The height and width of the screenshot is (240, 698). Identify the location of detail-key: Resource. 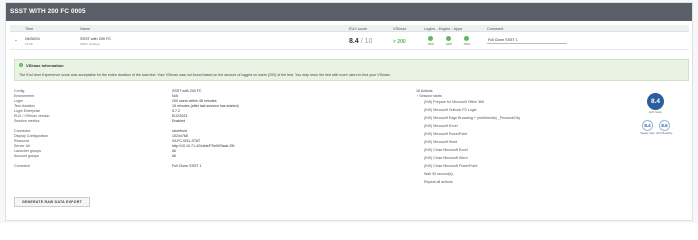
(22, 141).